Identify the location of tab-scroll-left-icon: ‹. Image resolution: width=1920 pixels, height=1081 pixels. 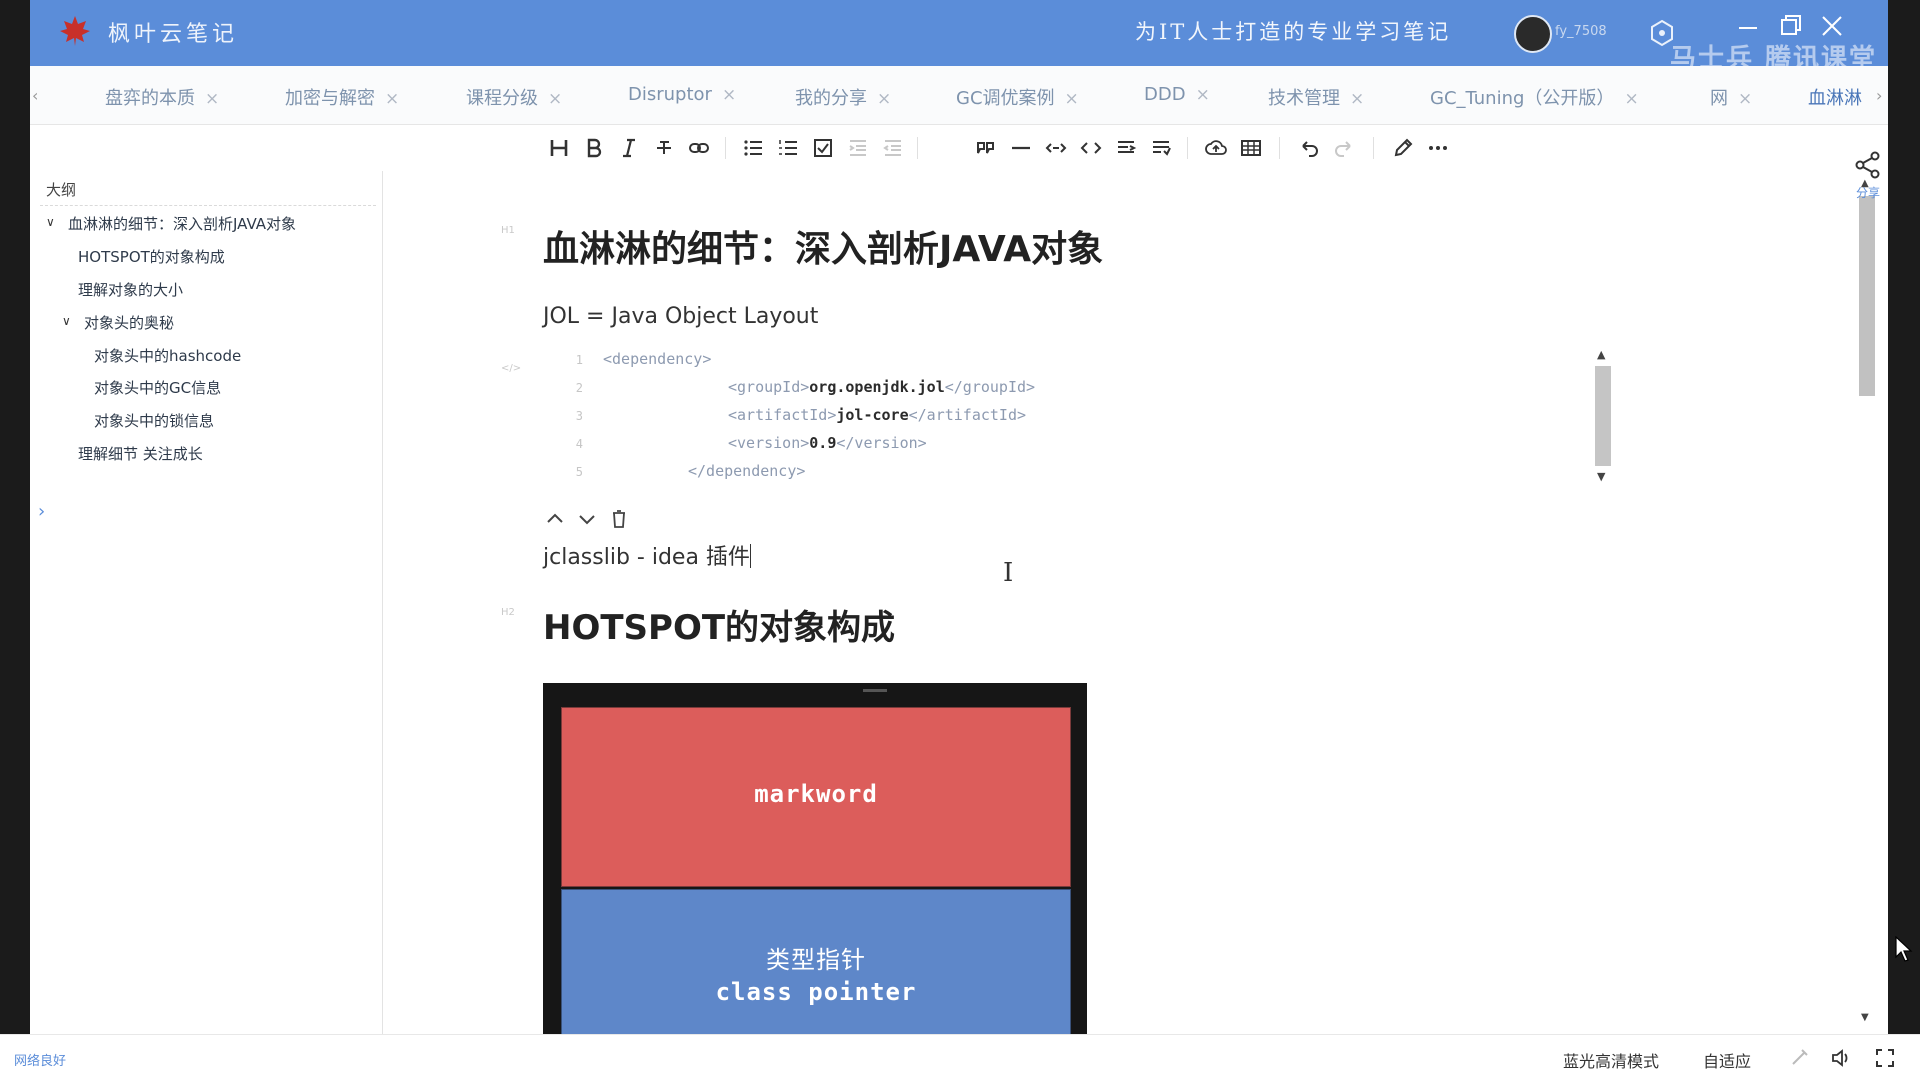
(35, 95).